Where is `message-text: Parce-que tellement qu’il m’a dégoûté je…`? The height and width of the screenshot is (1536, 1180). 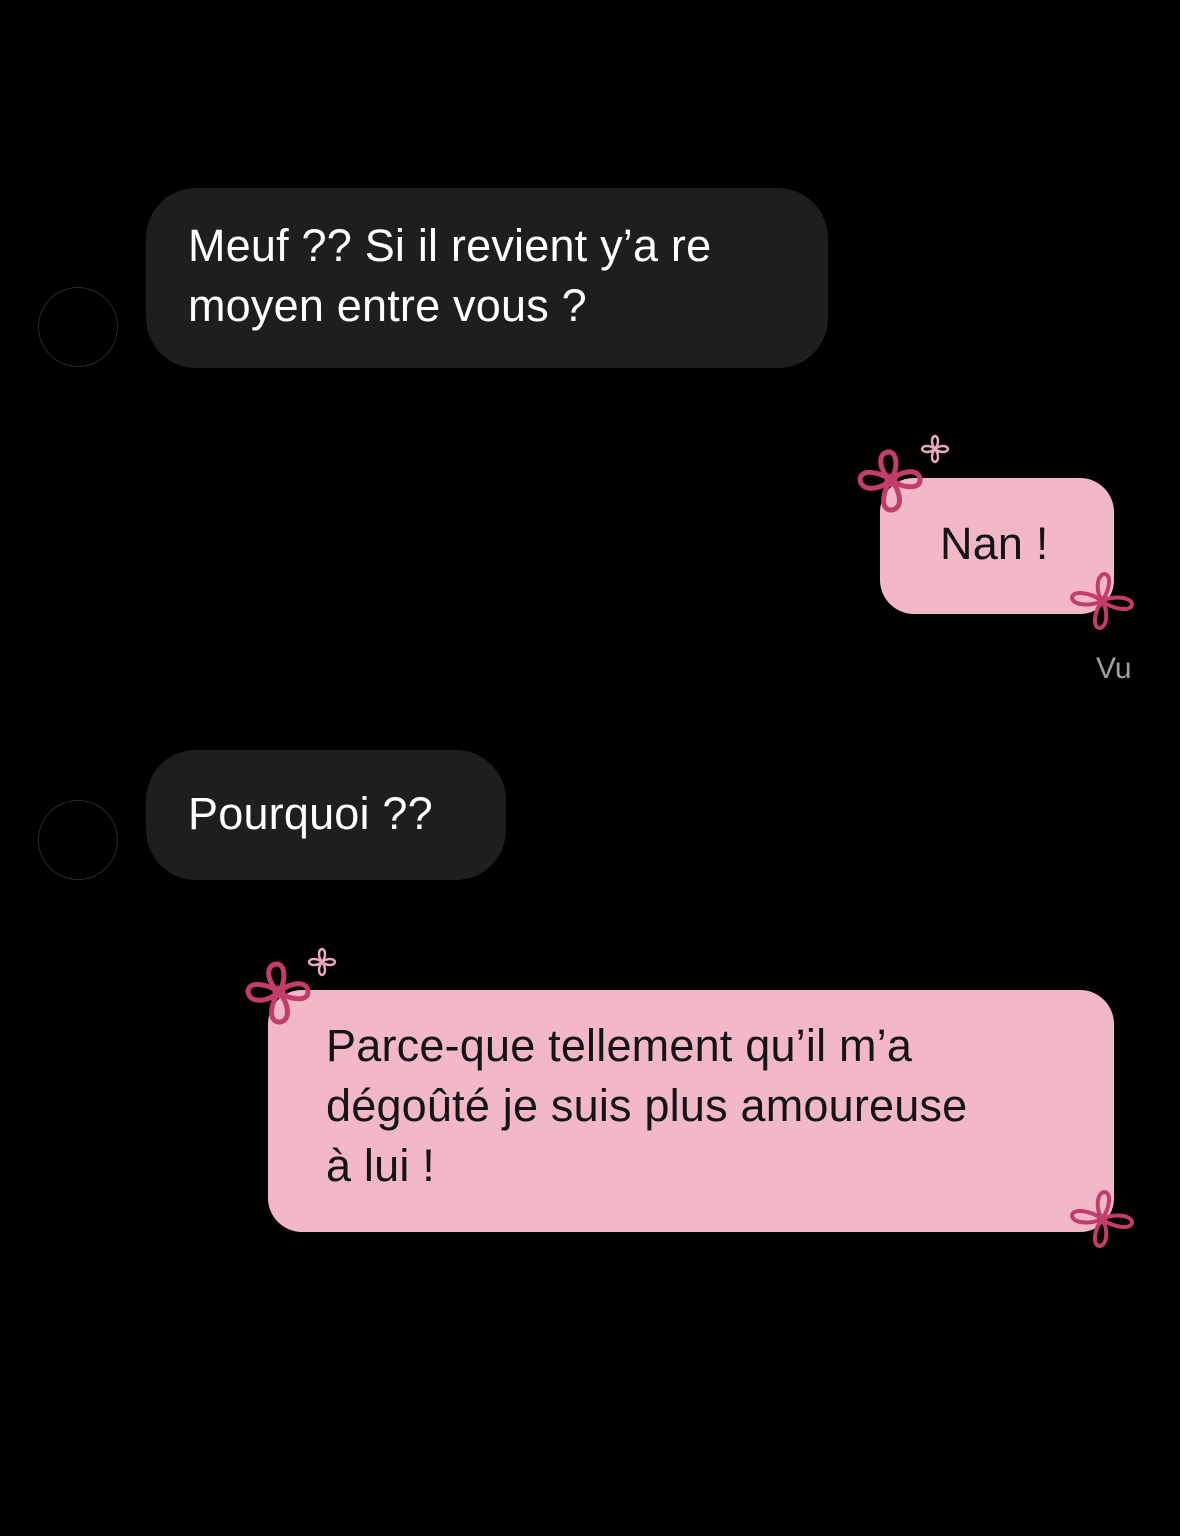
message-text: Parce-que tellement qu’il m’a dégoûté je… is located at coordinates (647, 1105).